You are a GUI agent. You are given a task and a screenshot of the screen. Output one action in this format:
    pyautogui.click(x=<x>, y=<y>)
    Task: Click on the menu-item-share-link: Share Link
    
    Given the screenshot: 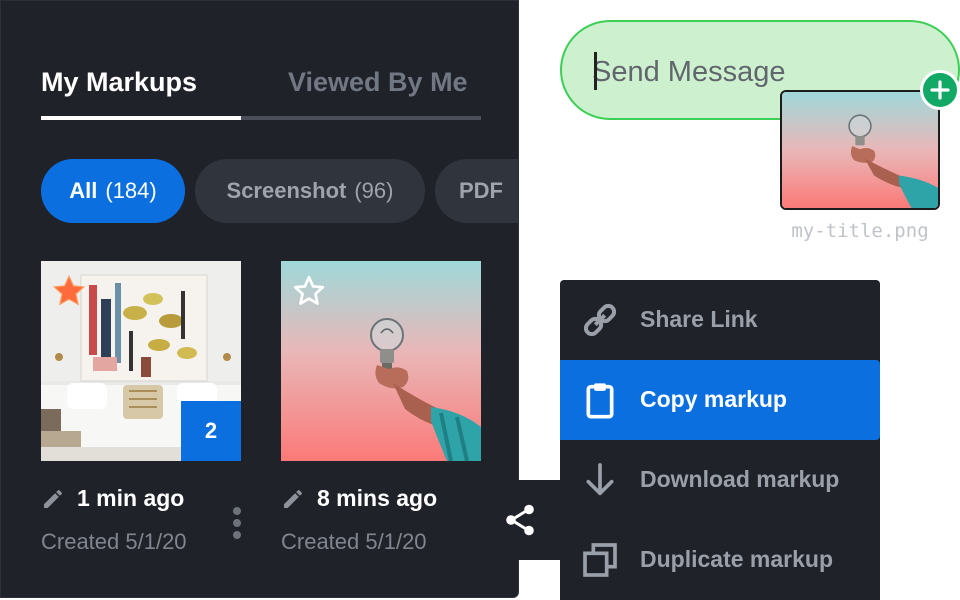 What is the action you would take?
    pyautogui.click(x=720, y=320)
    